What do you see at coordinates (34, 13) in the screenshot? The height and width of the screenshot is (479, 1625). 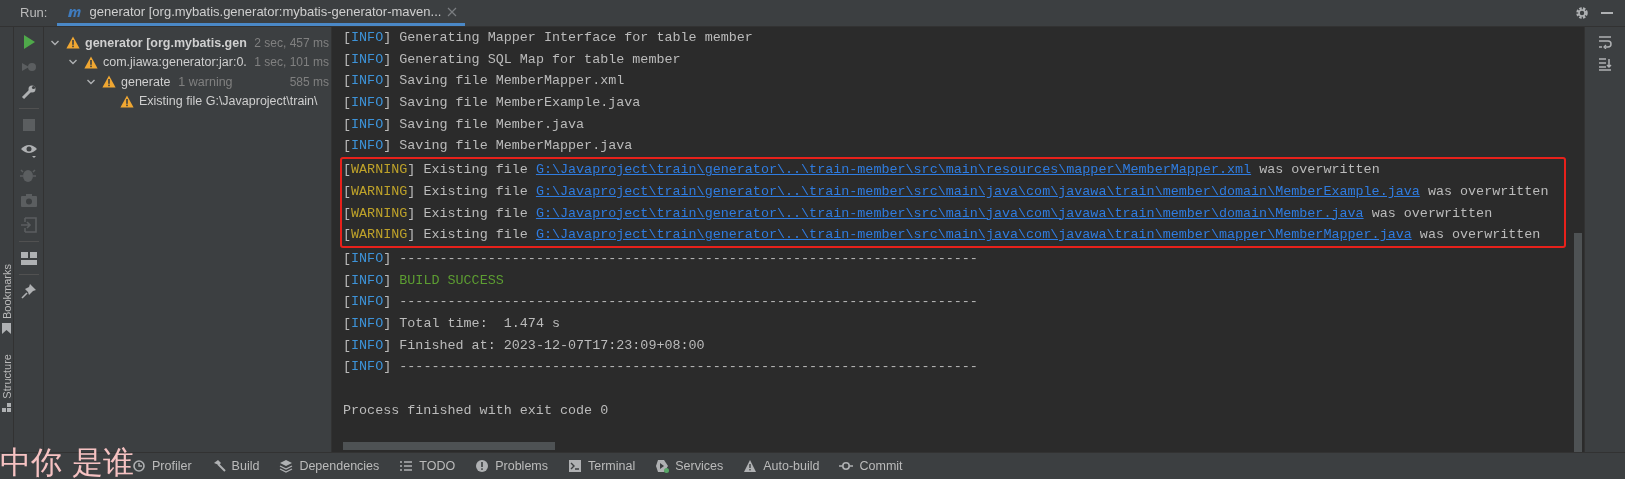 I see `panel-title: Run:` at bounding box center [34, 13].